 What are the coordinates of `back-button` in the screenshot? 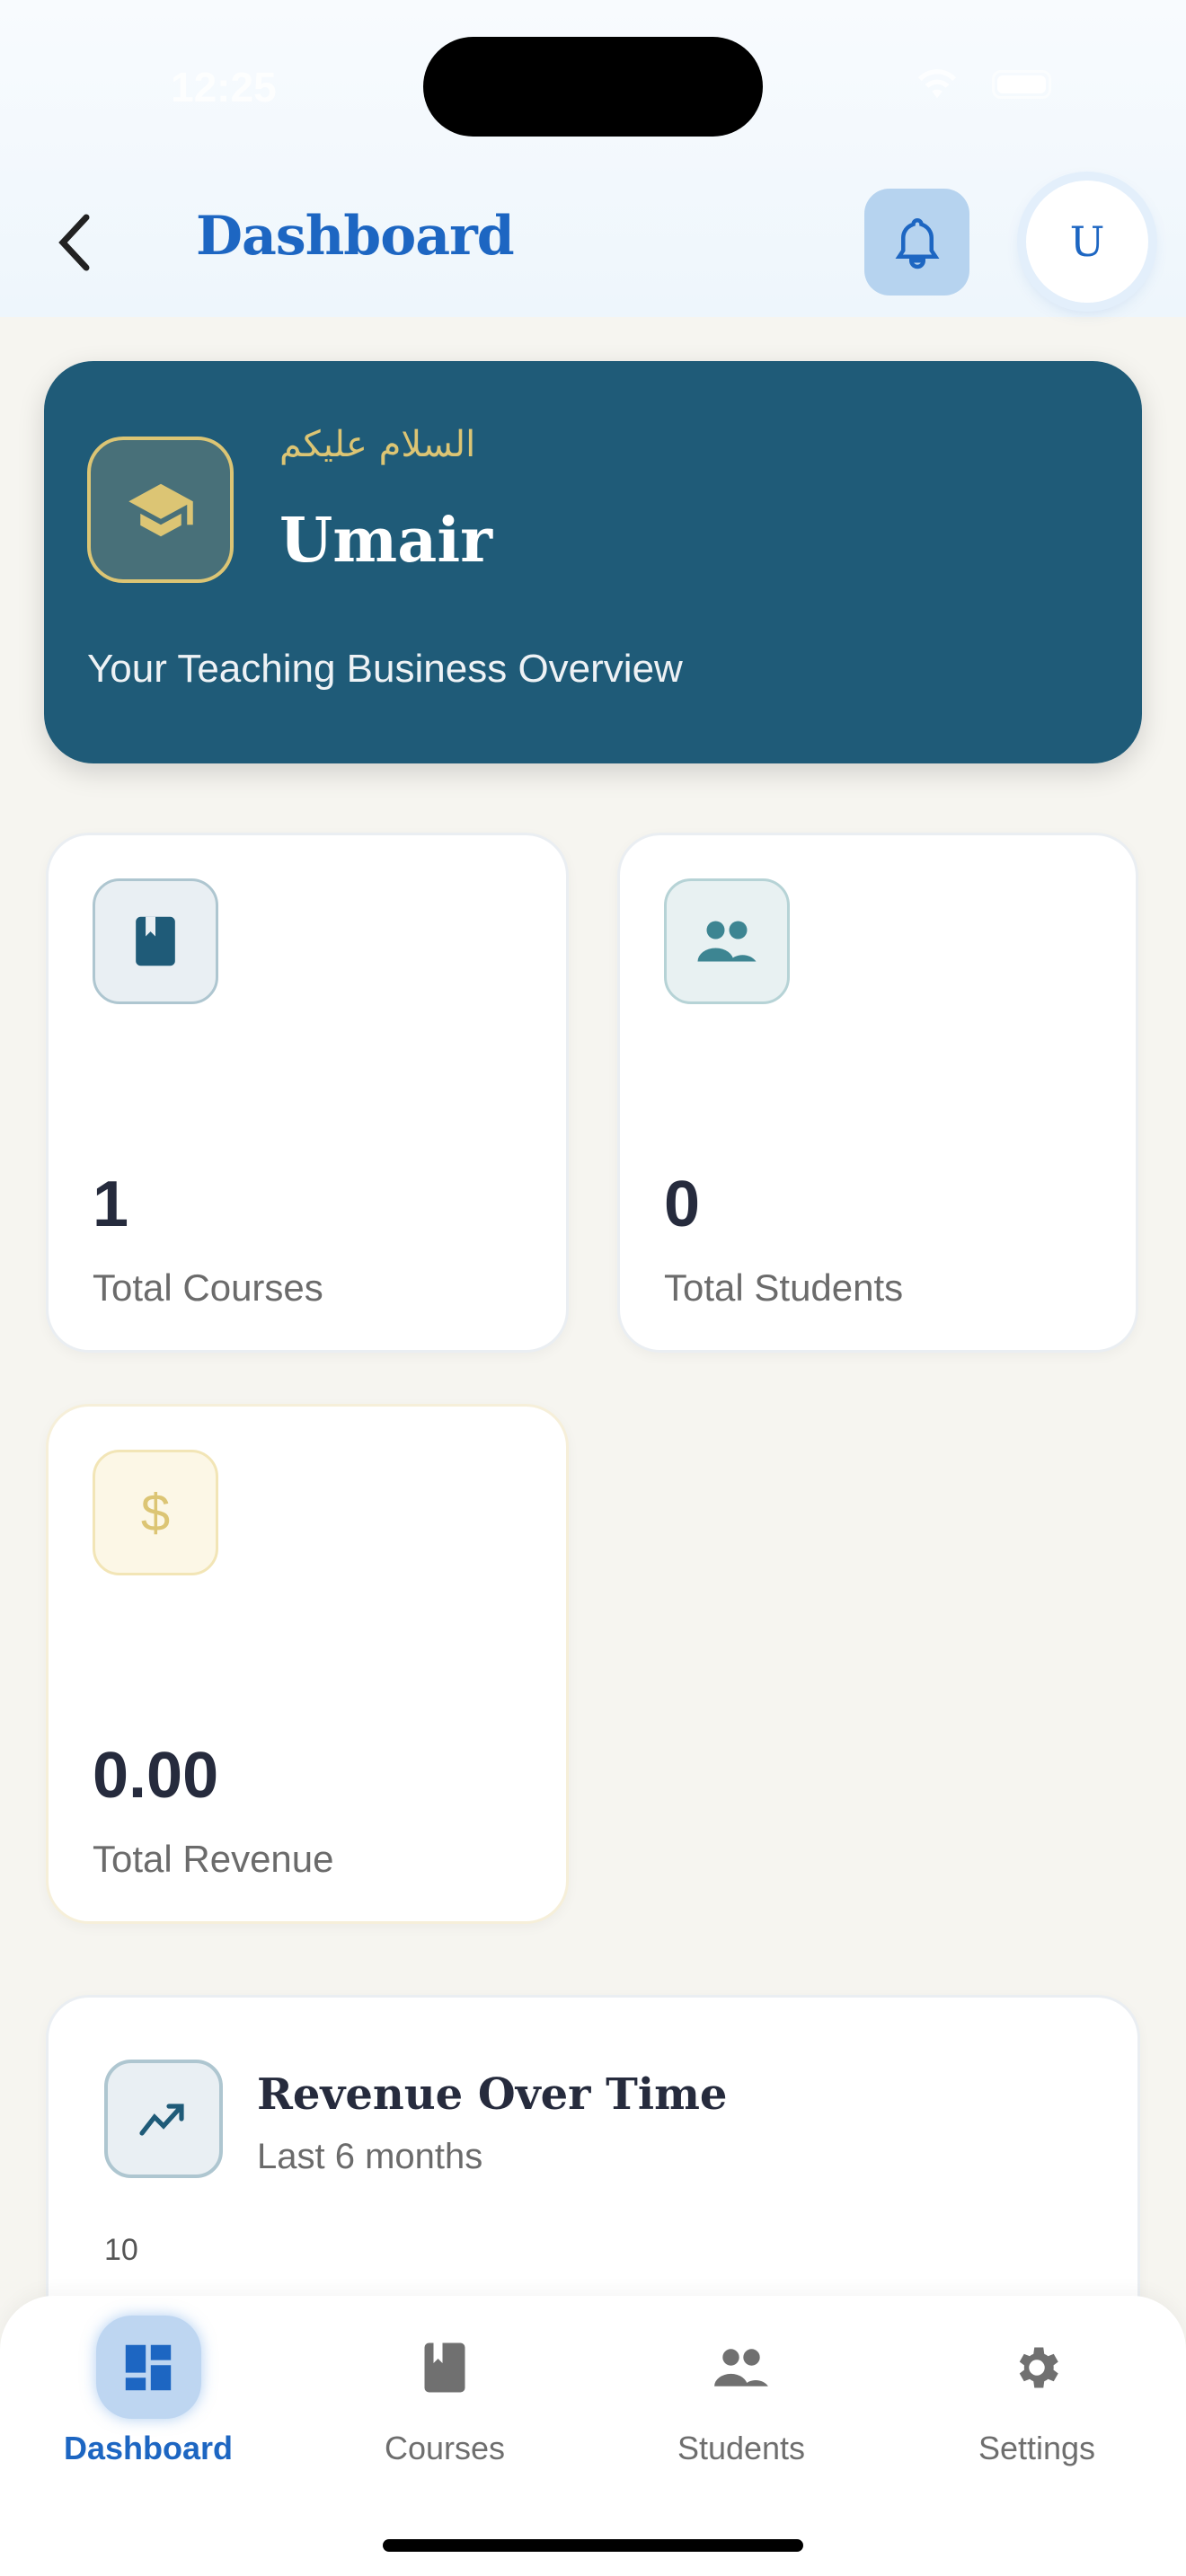 It's located at (73, 242).